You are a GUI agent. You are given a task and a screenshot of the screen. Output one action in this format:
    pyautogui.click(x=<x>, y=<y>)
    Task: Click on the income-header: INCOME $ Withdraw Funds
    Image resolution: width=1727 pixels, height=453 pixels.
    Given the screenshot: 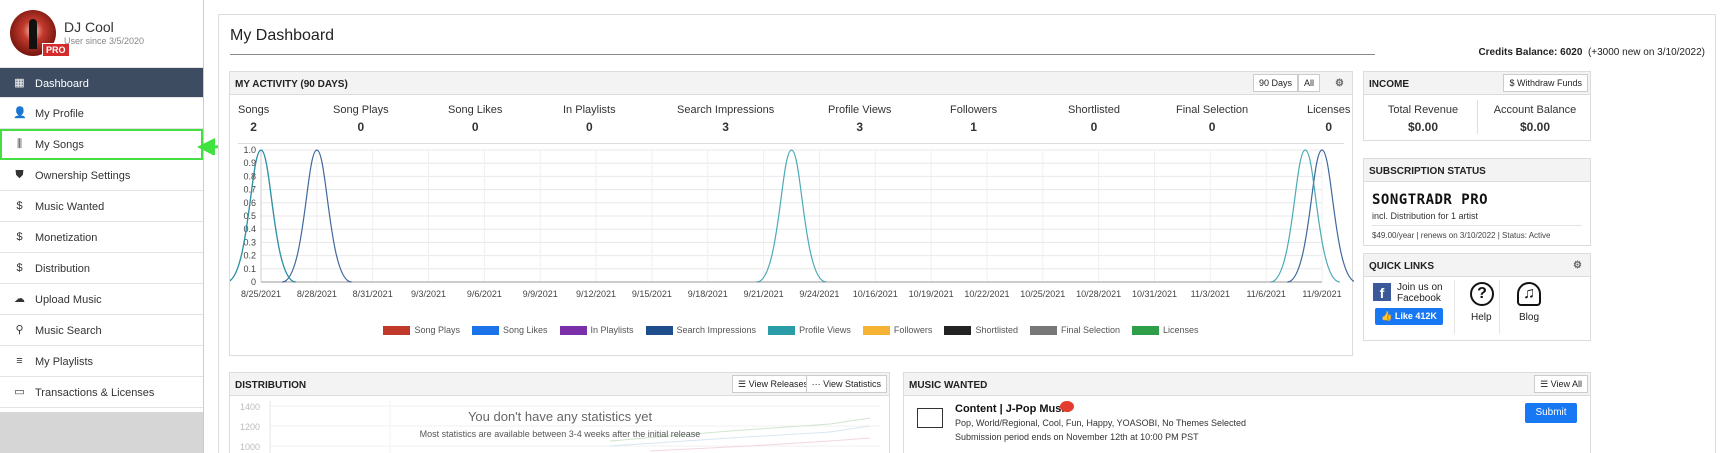 What is the action you would take?
    pyautogui.click(x=1477, y=83)
    